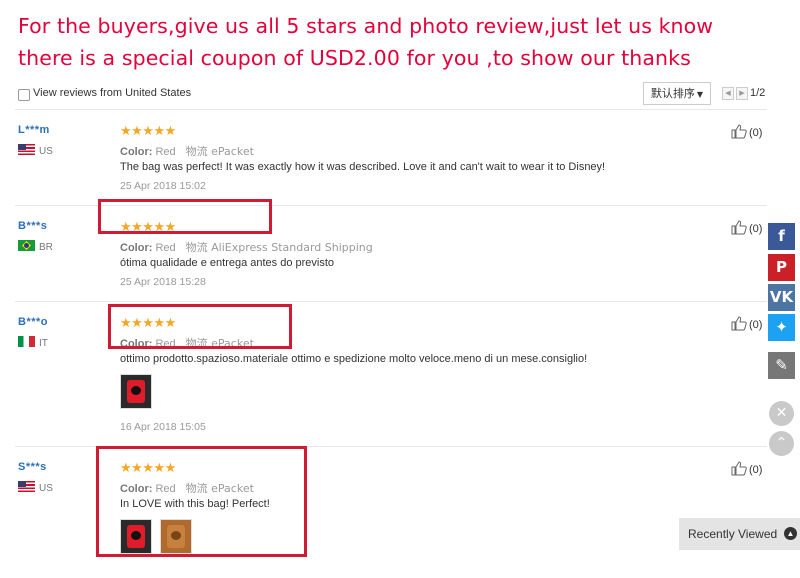 This screenshot has height=578, width=800. What do you see at coordinates (187, 151) in the screenshot?
I see `order-meta: Color: Red 物流 ePacket` at bounding box center [187, 151].